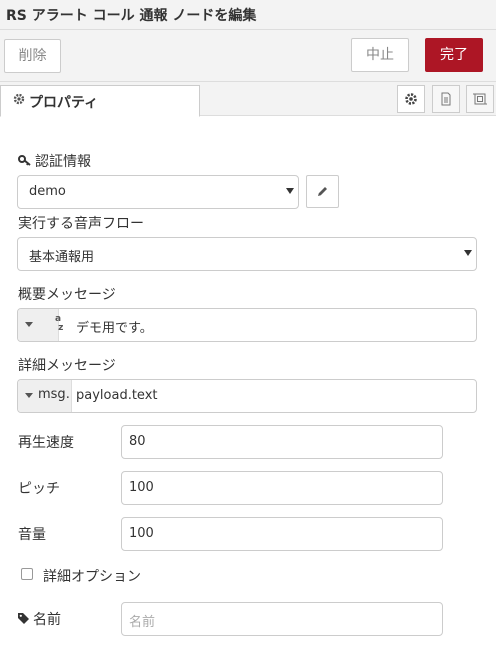 The height and width of the screenshot is (646, 496). What do you see at coordinates (27, 574) in the screenshot?
I see `detail-options-checkbox` at bounding box center [27, 574].